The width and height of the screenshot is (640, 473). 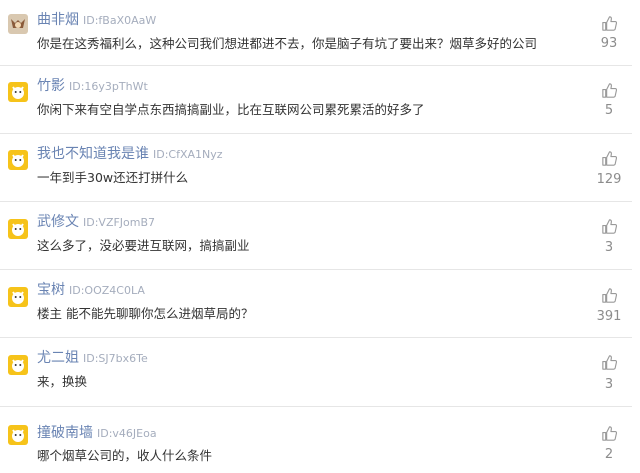 What do you see at coordinates (609, 179) in the screenshot?
I see `like-count: 129` at bounding box center [609, 179].